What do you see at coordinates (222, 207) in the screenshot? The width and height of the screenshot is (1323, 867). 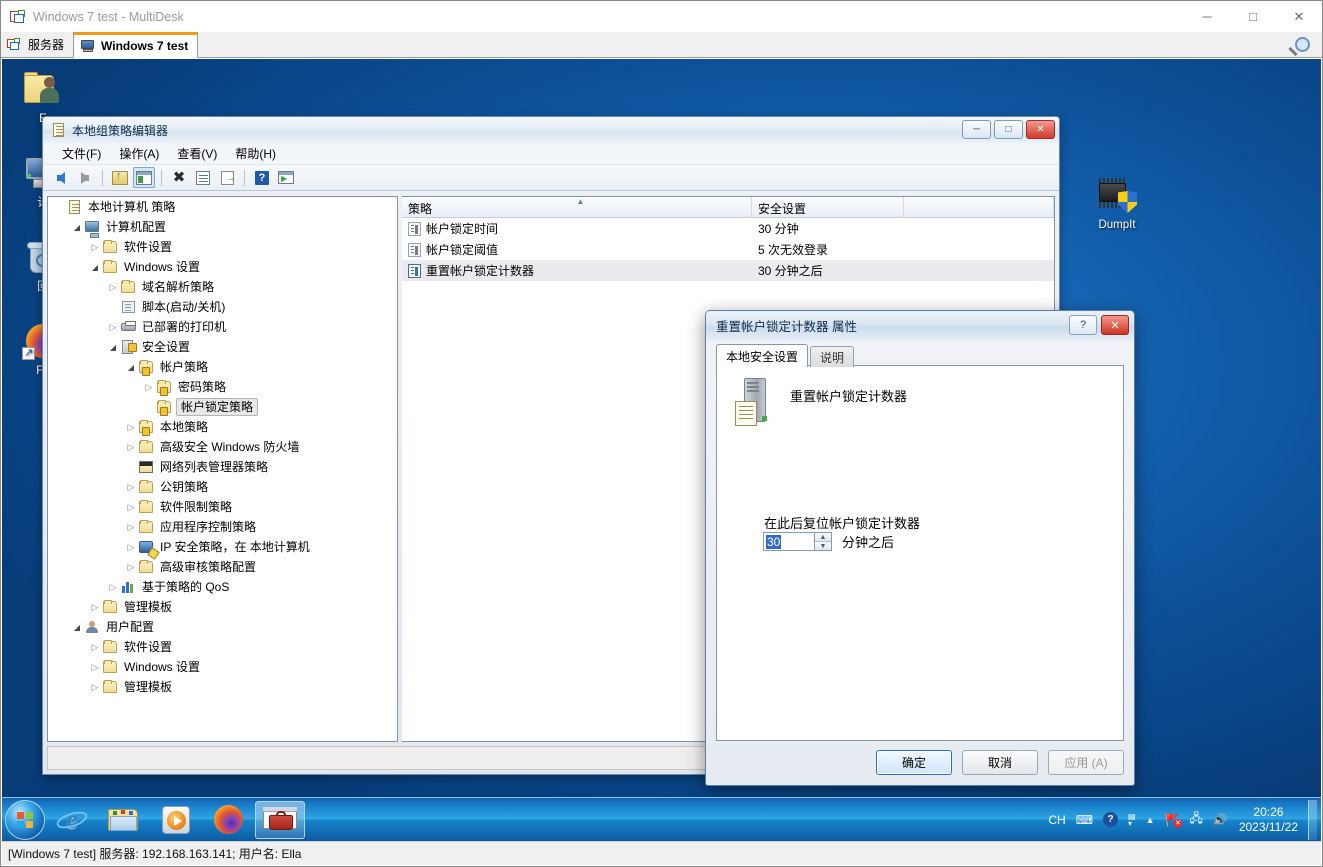 I see `tree-node: 本地计算机 策略` at bounding box center [222, 207].